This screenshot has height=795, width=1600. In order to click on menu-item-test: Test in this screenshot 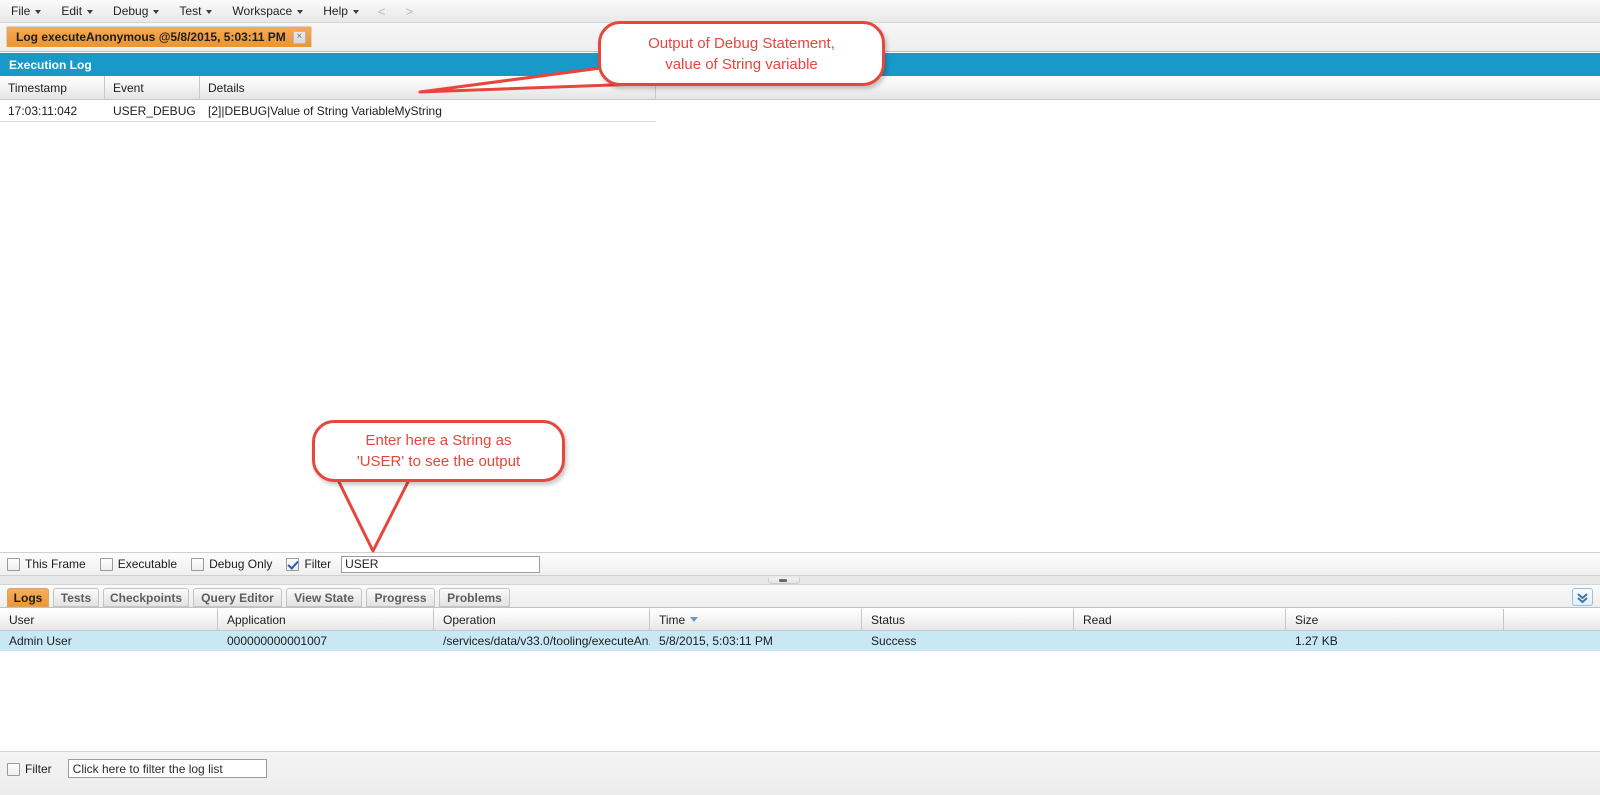, I will do `click(195, 11)`.